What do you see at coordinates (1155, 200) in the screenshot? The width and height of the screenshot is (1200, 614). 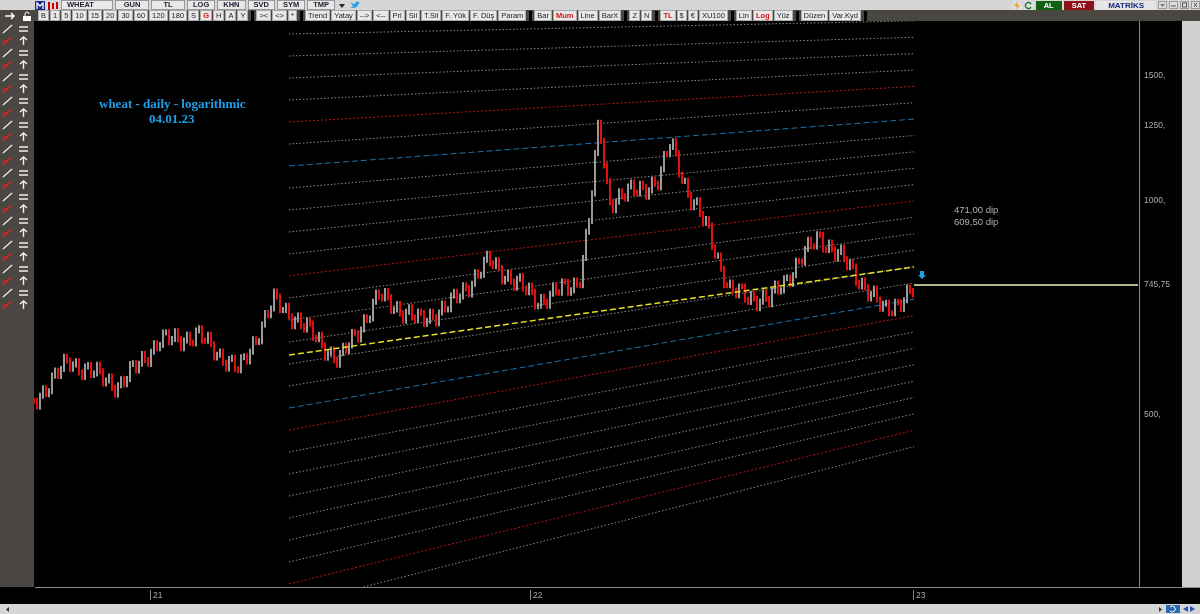 I see `price-label: 1000,` at bounding box center [1155, 200].